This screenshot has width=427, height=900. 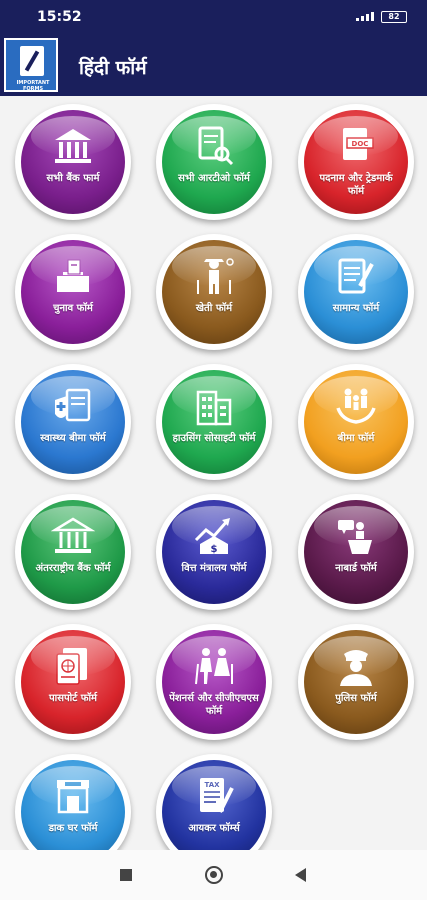 What do you see at coordinates (356, 185) in the screenshot?
I see `tile-label: पदनाम और ट्रेडमार्क फॉर्म` at bounding box center [356, 185].